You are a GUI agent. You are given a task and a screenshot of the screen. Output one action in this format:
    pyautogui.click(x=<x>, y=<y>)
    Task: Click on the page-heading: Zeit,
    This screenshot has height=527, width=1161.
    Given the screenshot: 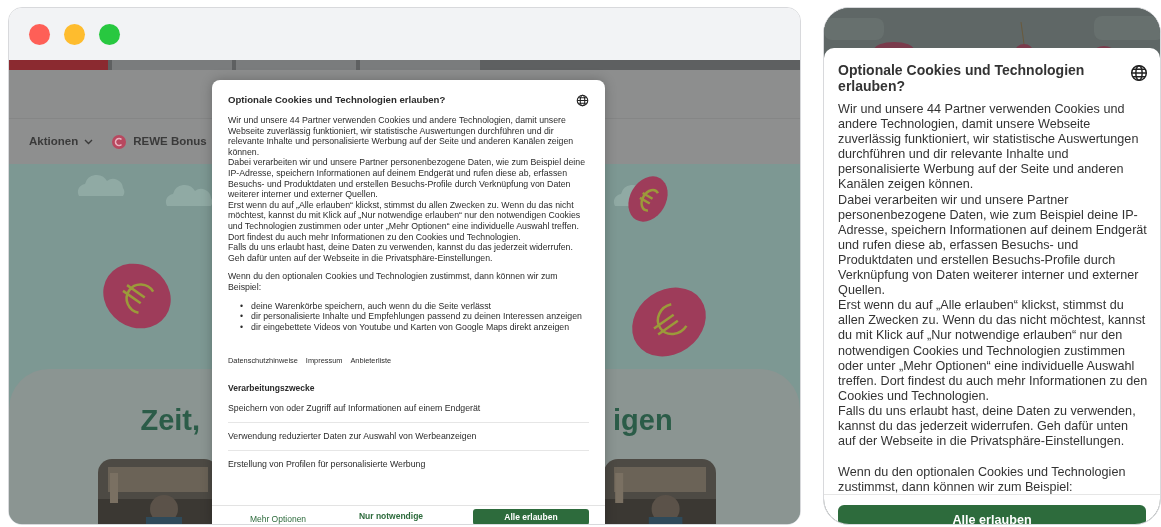 What is the action you would take?
    pyautogui.click(x=170, y=420)
    